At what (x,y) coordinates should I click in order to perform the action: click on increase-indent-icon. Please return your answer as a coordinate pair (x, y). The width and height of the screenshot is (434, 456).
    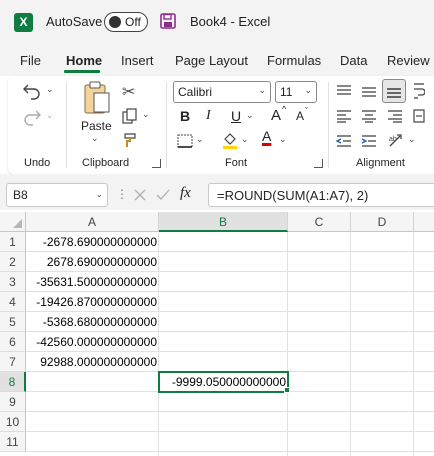
    Looking at the image, I should click on (369, 141).